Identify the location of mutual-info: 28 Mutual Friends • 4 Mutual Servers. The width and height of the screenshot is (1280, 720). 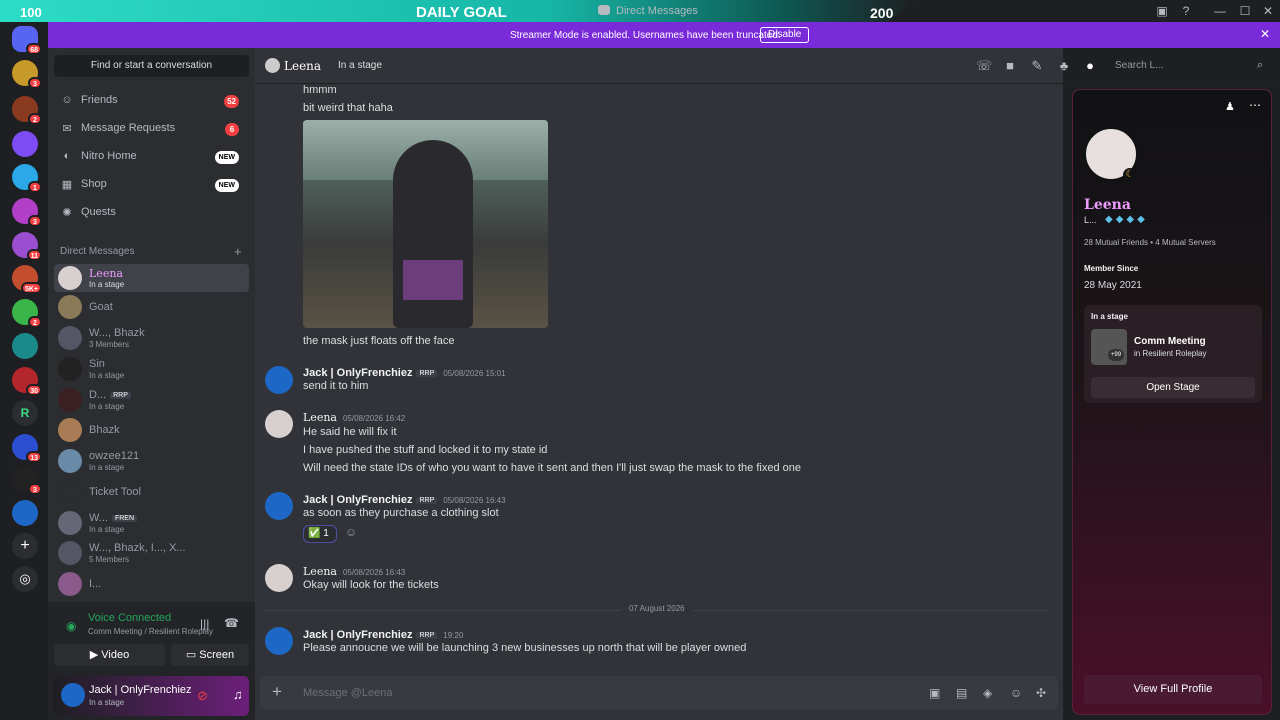
(1150, 242).